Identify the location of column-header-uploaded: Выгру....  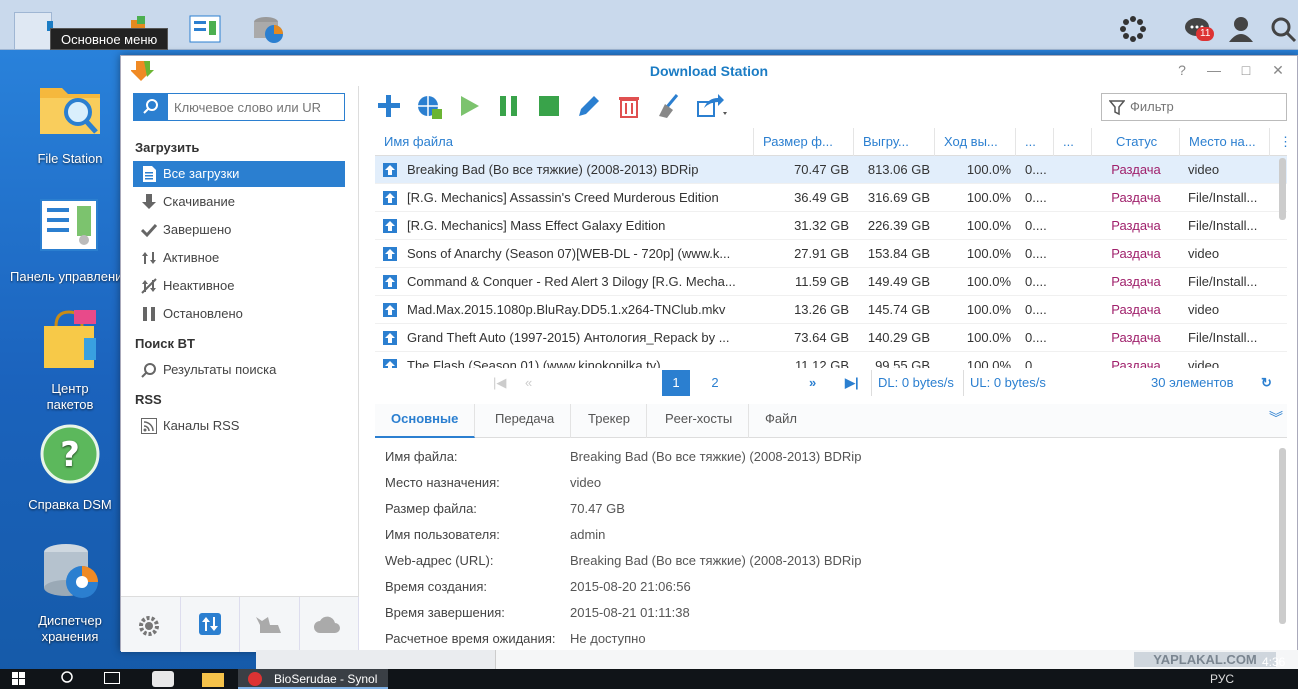
(894, 142).